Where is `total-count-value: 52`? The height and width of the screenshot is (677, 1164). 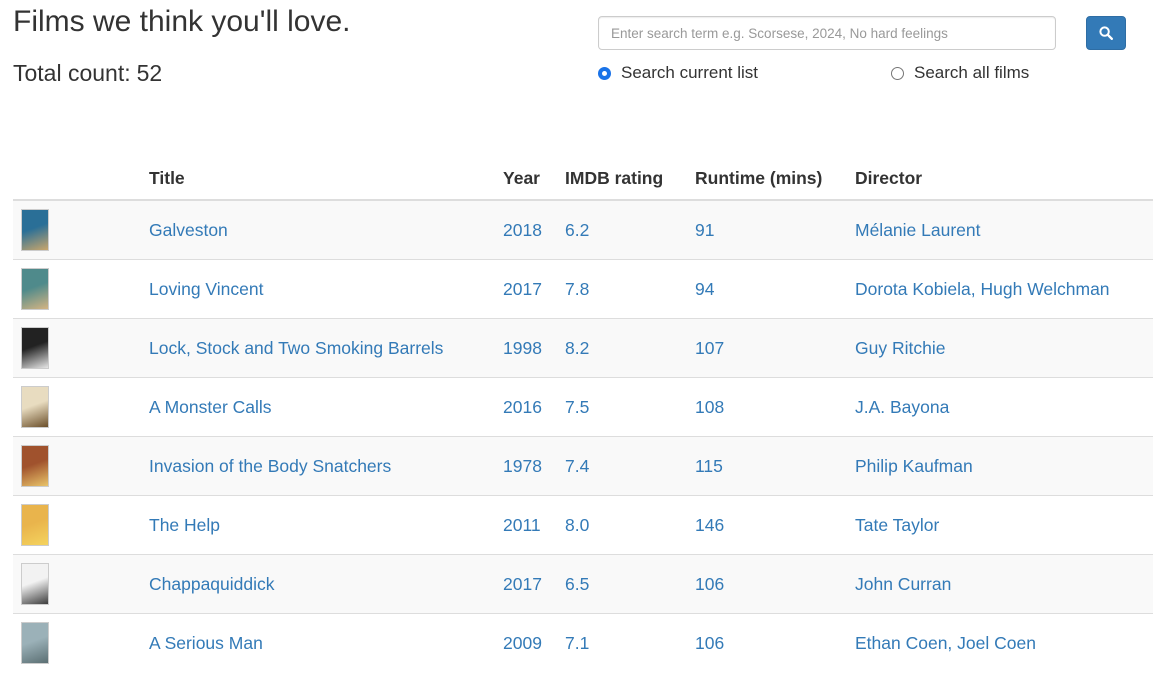 total-count-value: 52 is located at coordinates (149, 73).